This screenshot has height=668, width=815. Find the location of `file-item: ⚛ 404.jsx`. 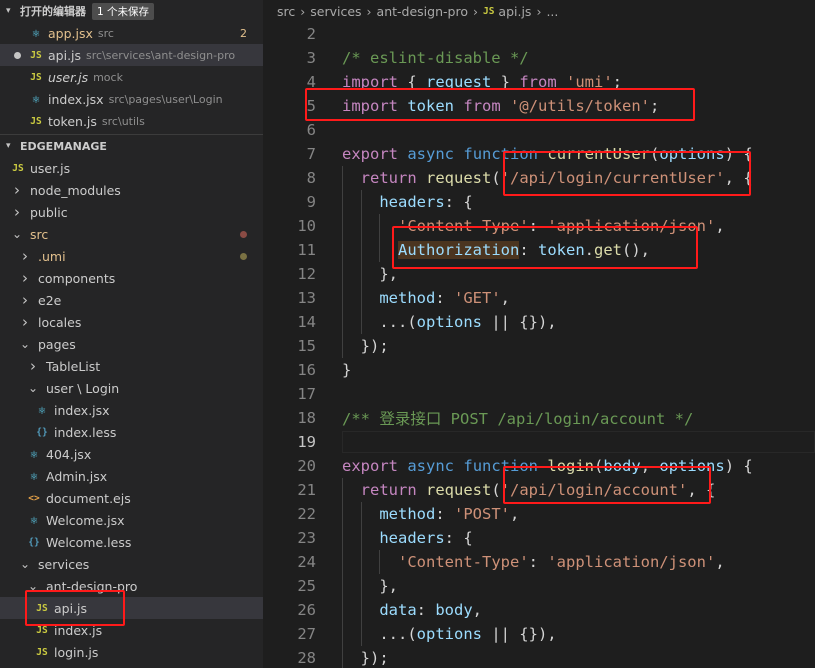

file-item: ⚛ 404.jsx is located at coordinates (131, 454).